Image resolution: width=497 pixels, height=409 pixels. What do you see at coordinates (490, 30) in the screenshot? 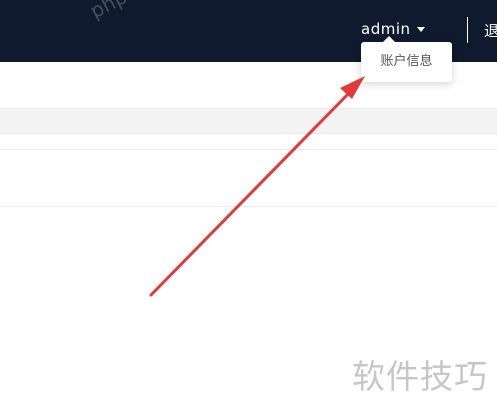
I see `logout-button: 退` at bounding box center [490, 30].